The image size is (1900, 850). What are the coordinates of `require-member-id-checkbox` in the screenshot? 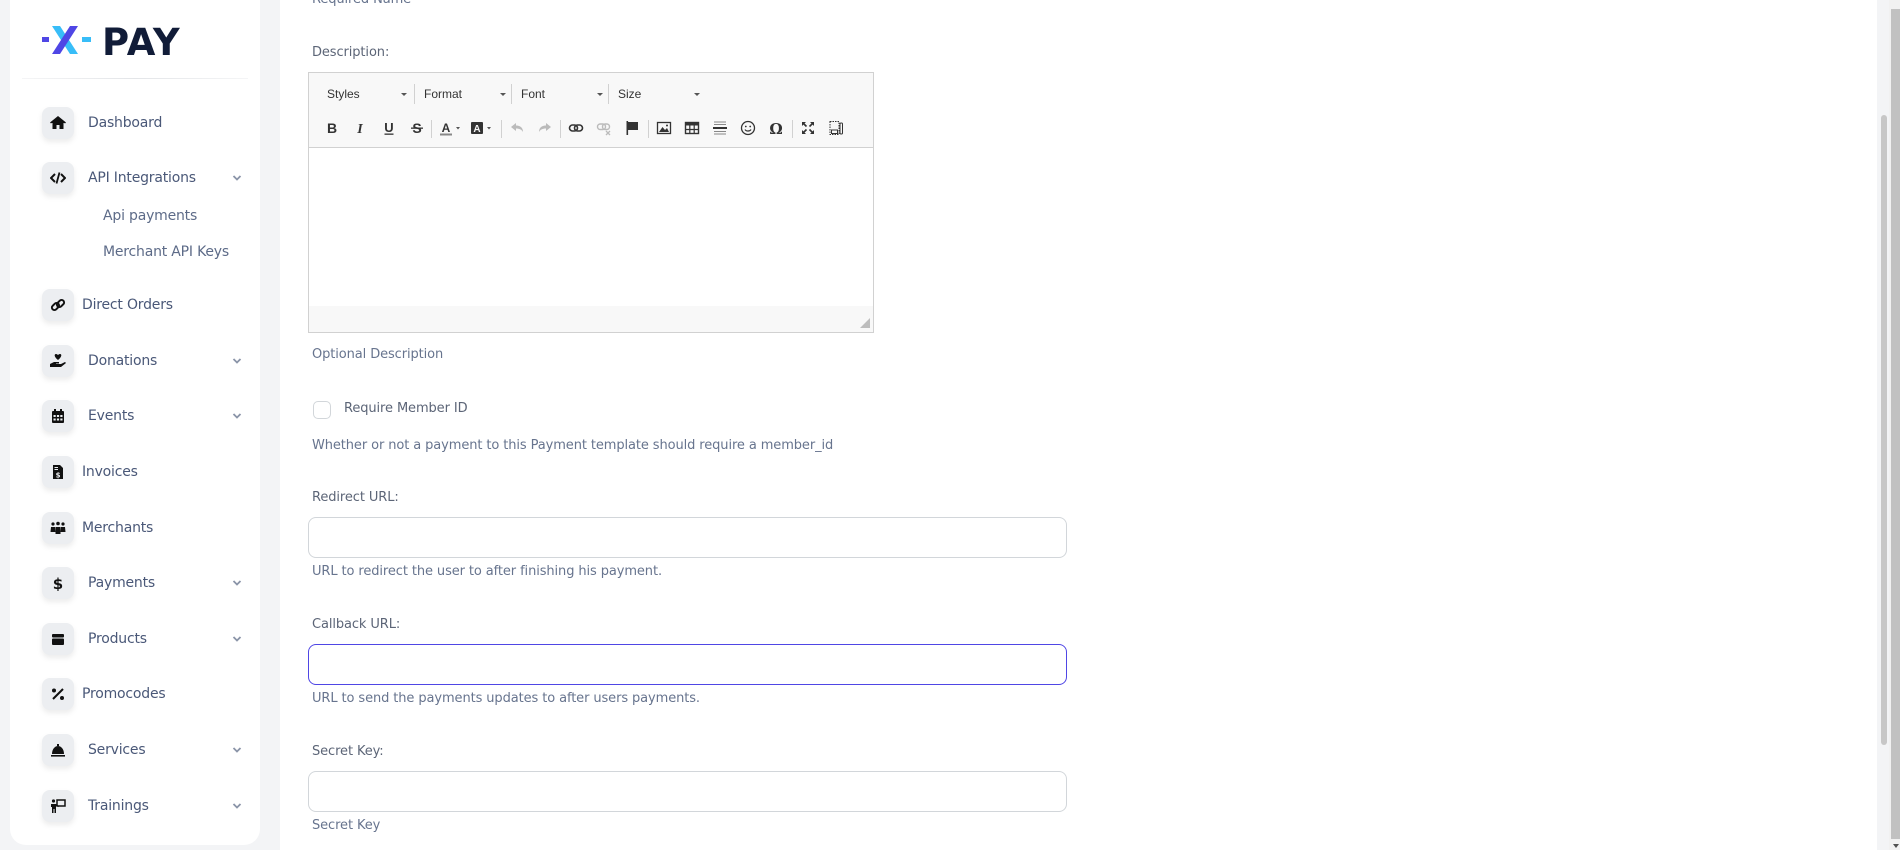 It's located at (322, 410).